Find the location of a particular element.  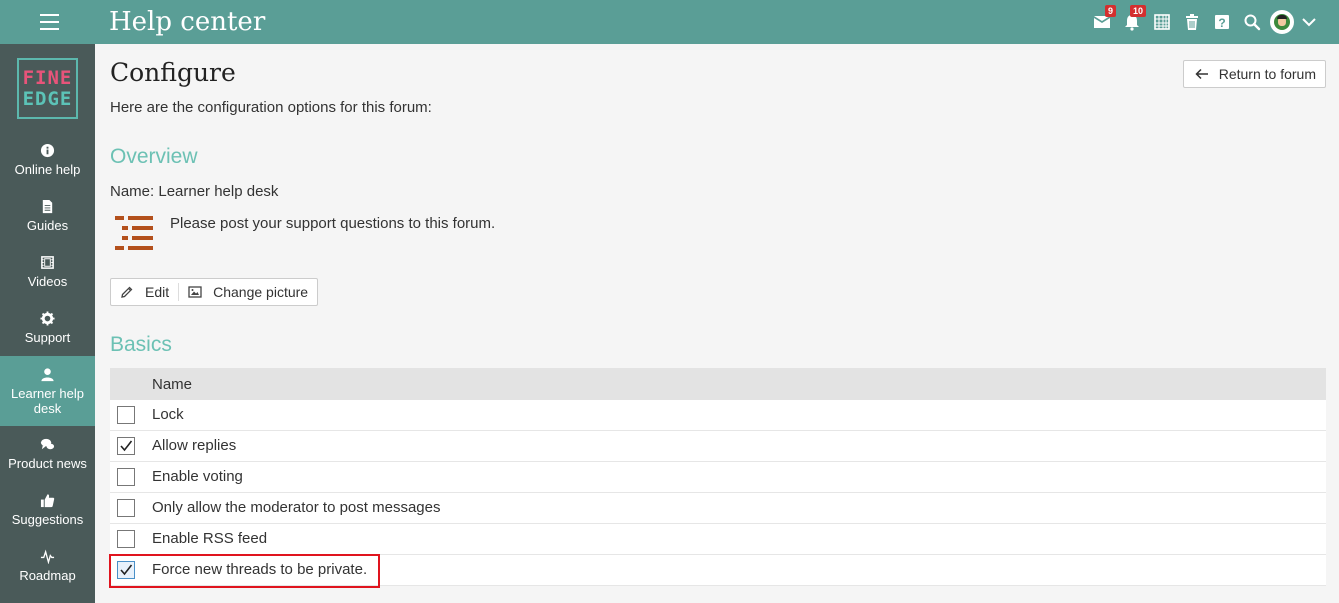

enable-voting-checkbox is located at coordinates (126, 477).